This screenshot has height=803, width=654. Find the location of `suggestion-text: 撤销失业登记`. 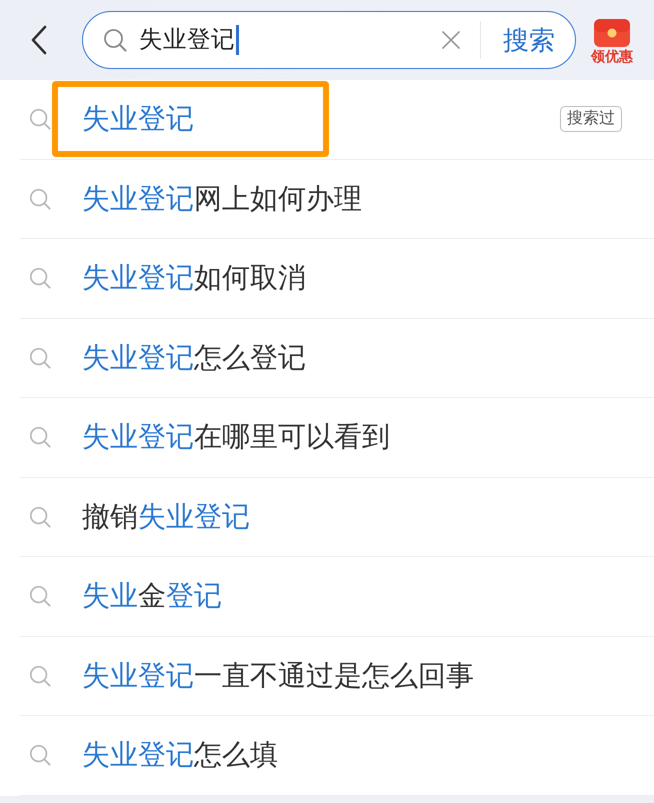

suggestion-text: 撤销失业登记 is located at coordinates (166, 516).